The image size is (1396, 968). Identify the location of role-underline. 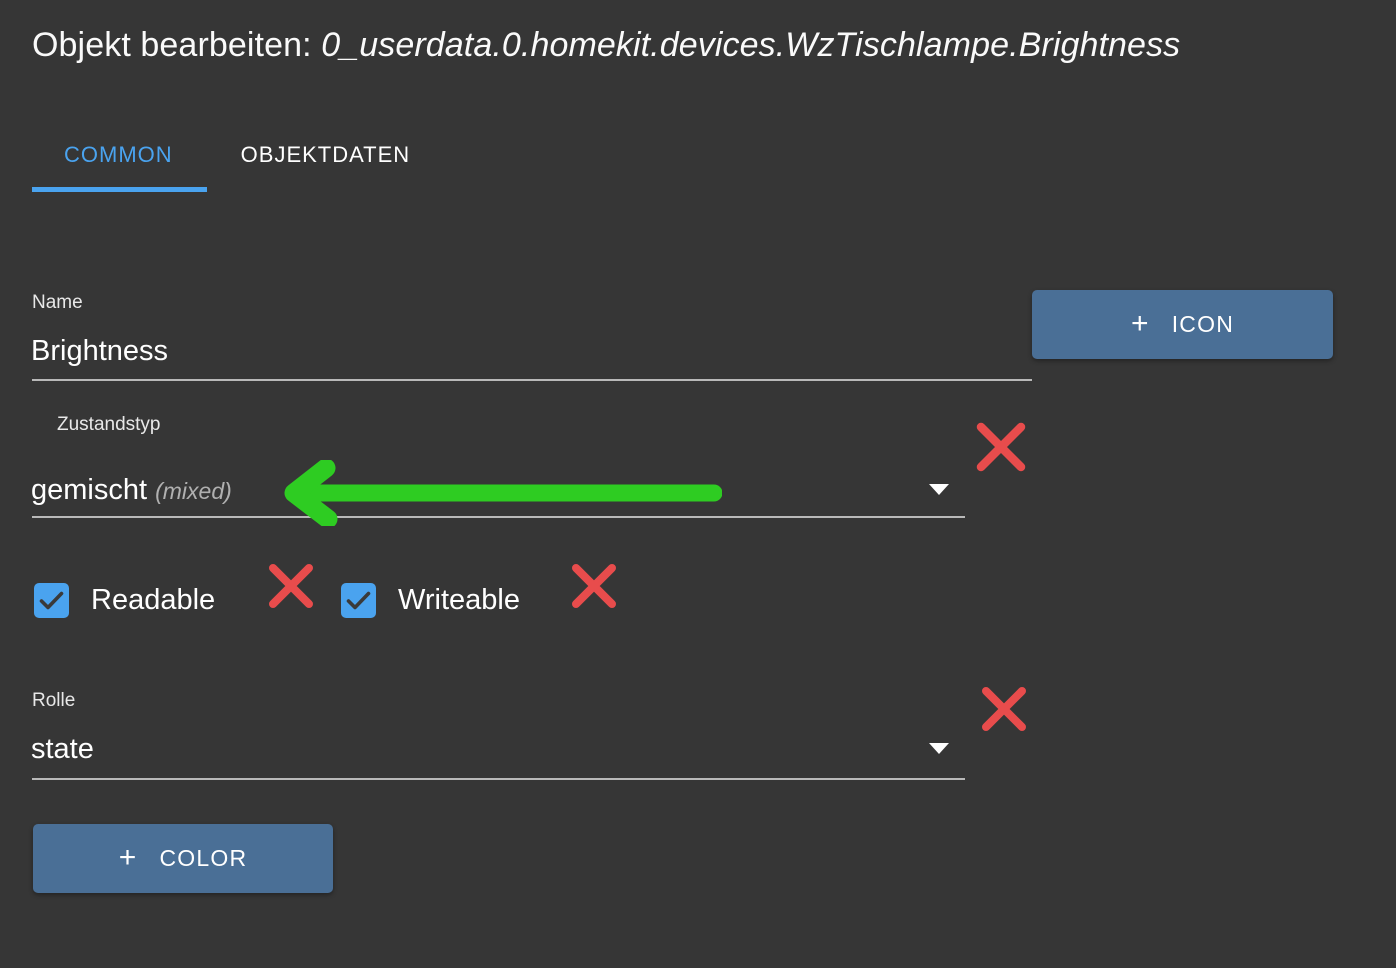
(498, 779).